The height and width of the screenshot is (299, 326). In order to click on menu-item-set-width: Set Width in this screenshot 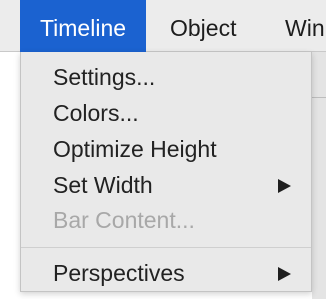, I will do `click(182, 185)`.